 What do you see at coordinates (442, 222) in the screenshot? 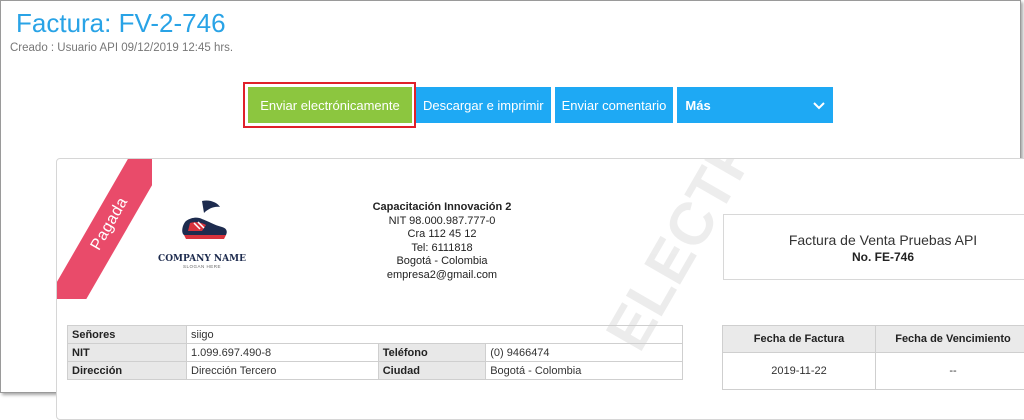
I see `company-nit: NIT 98.000.987.777-0` at bounding box center [442, 222].